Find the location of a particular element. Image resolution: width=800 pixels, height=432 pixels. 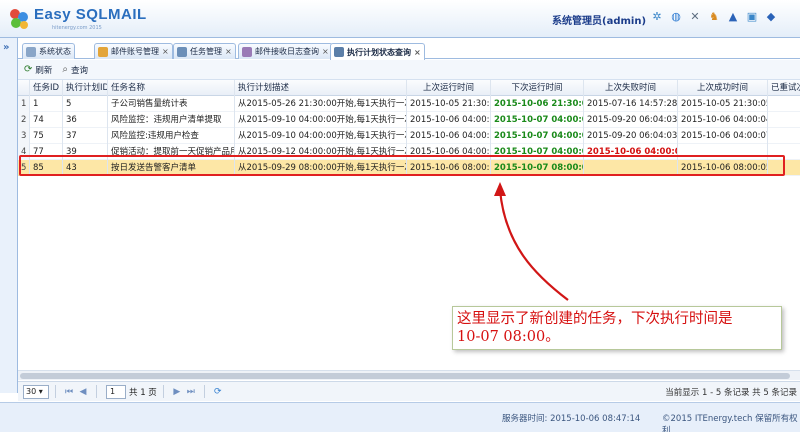

task-id-cell: 77 is located at coordinates (46, 152).